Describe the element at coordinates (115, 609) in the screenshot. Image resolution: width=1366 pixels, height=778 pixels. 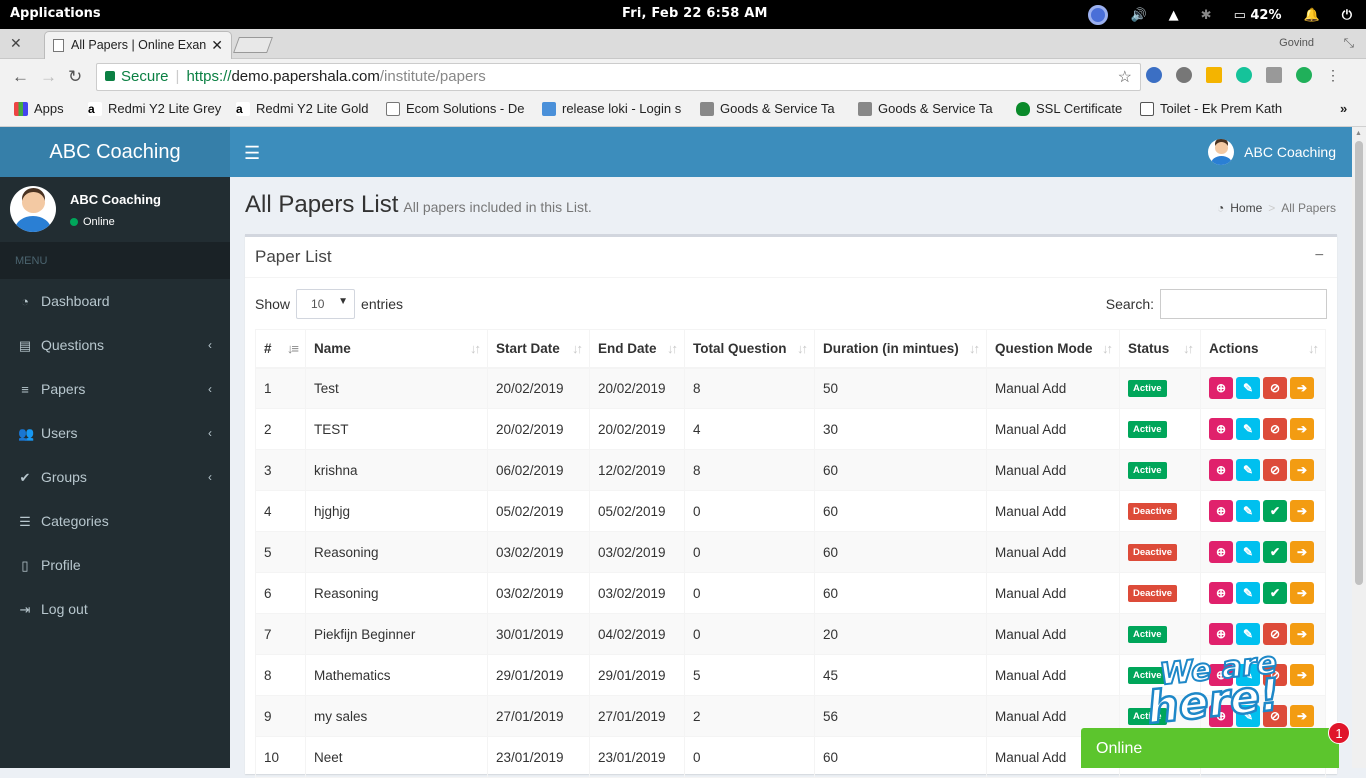
I see `sidebar-item-logout: ⇥ Log out` at that location.